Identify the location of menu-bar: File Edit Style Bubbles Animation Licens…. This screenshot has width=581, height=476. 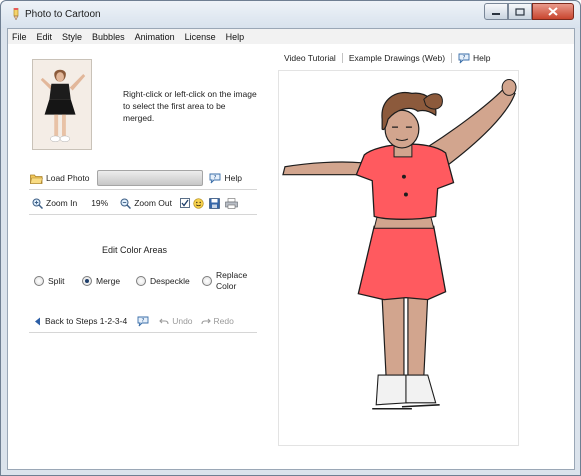
(291, 36).